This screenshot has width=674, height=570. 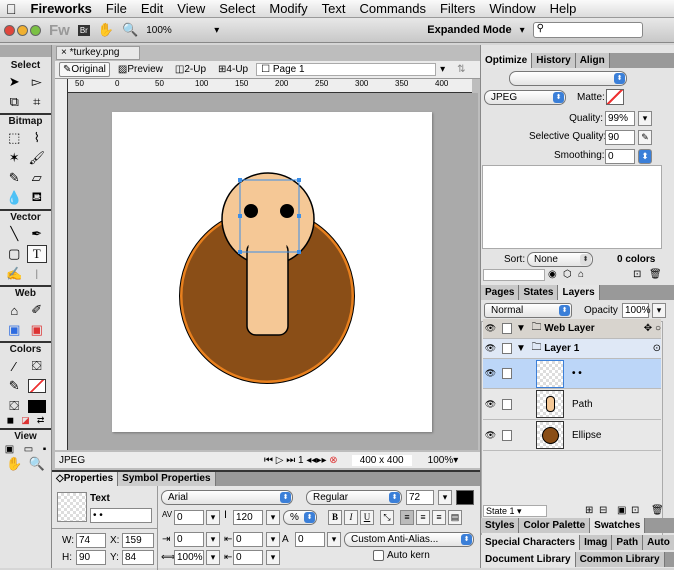 What do you see at coordinates (572, 404) in the screenshot?
I see `layer-row-path: 👁 Path` at bounding box center [572, 404].